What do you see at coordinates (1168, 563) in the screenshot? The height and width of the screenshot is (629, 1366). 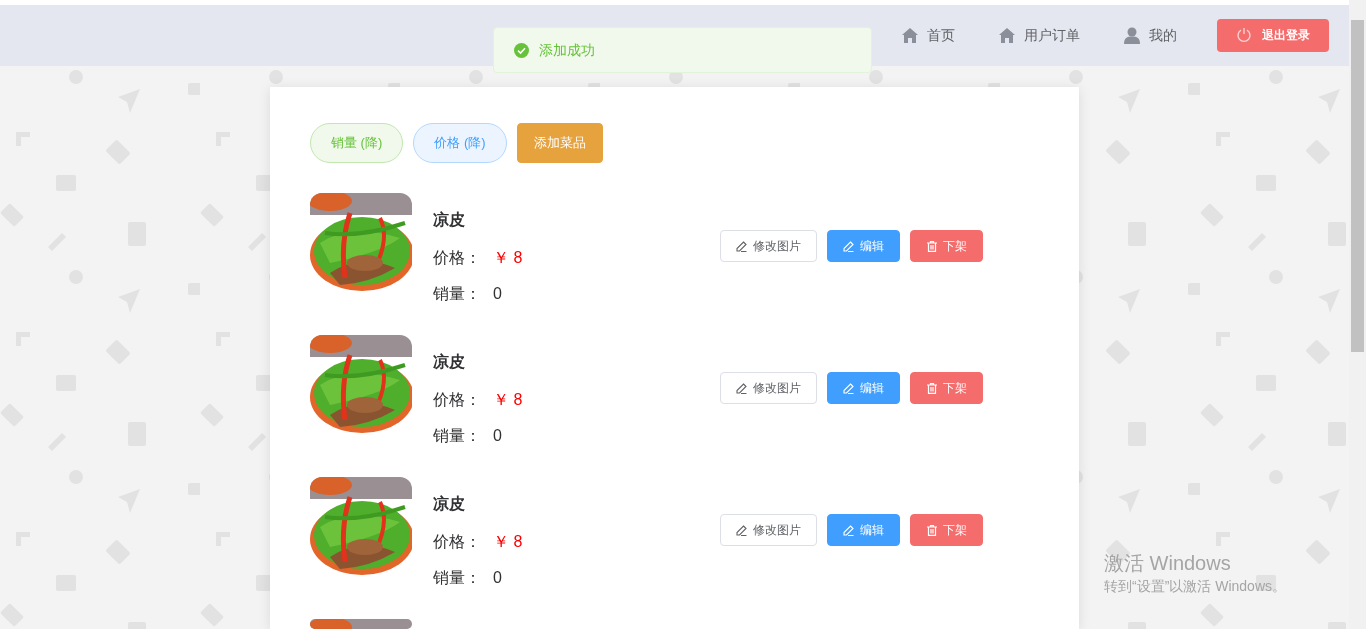 I see `activation-title: 激活 Windows` at bounding box center [1168, 563].